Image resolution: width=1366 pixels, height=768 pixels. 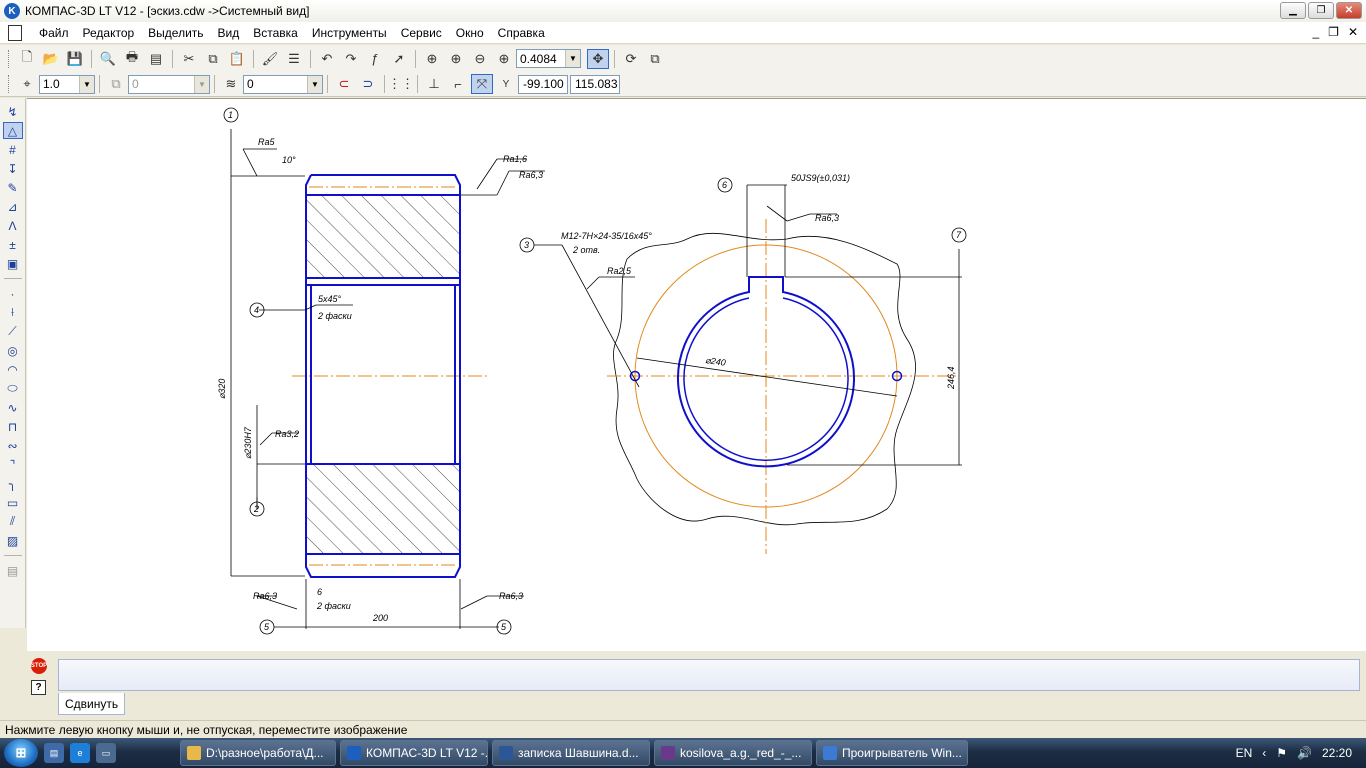 What do you see at coordinates (1315, 32) in the screenshot?
I see `doc-minimize-button: _` at bounding box center [1315, 32].